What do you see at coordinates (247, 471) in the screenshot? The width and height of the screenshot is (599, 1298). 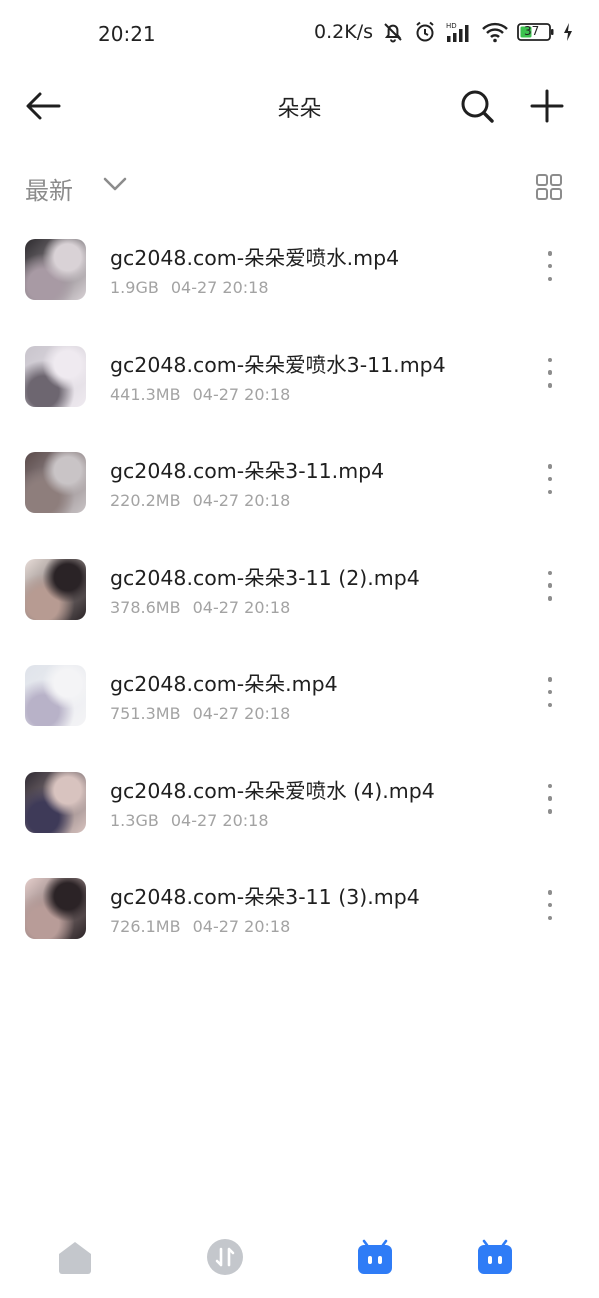 I see `file-name: gc2048.com-朵朵3-11.mp4` at bounding box center [247, 471].